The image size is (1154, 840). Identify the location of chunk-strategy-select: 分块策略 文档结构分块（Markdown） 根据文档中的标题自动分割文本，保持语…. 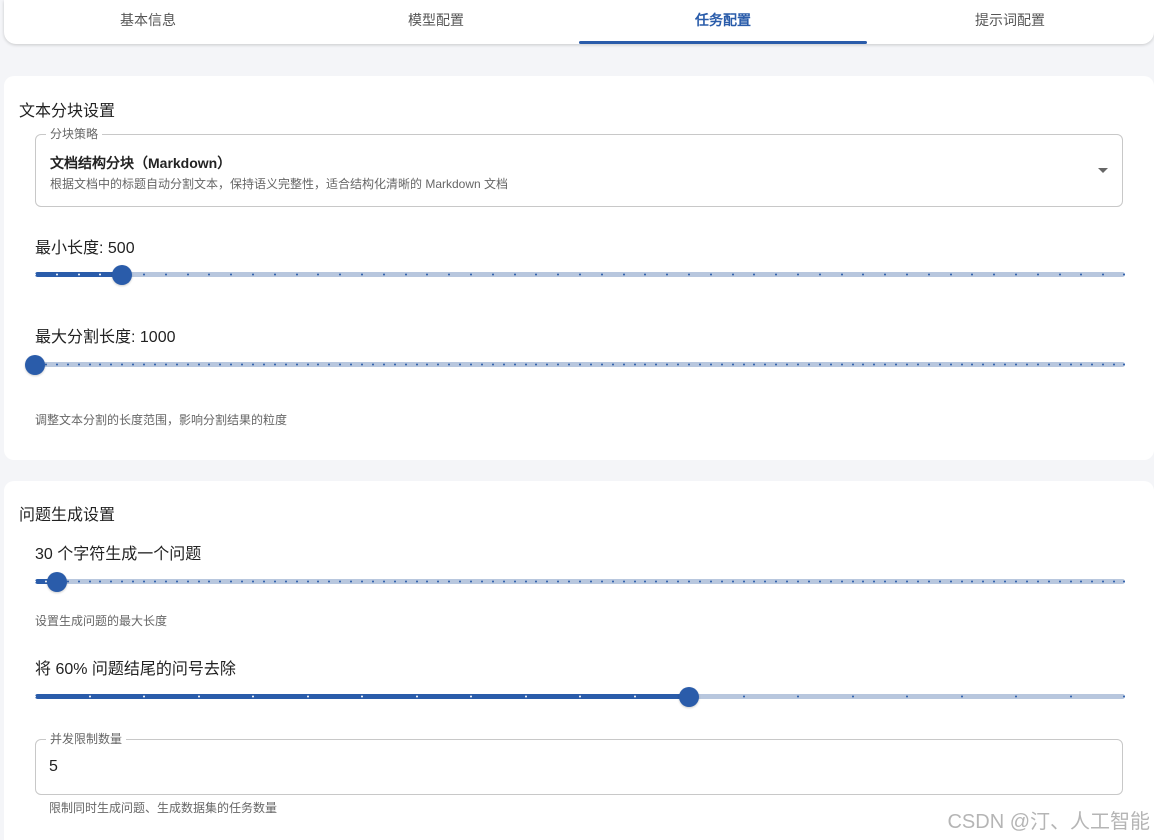
(579, 167).